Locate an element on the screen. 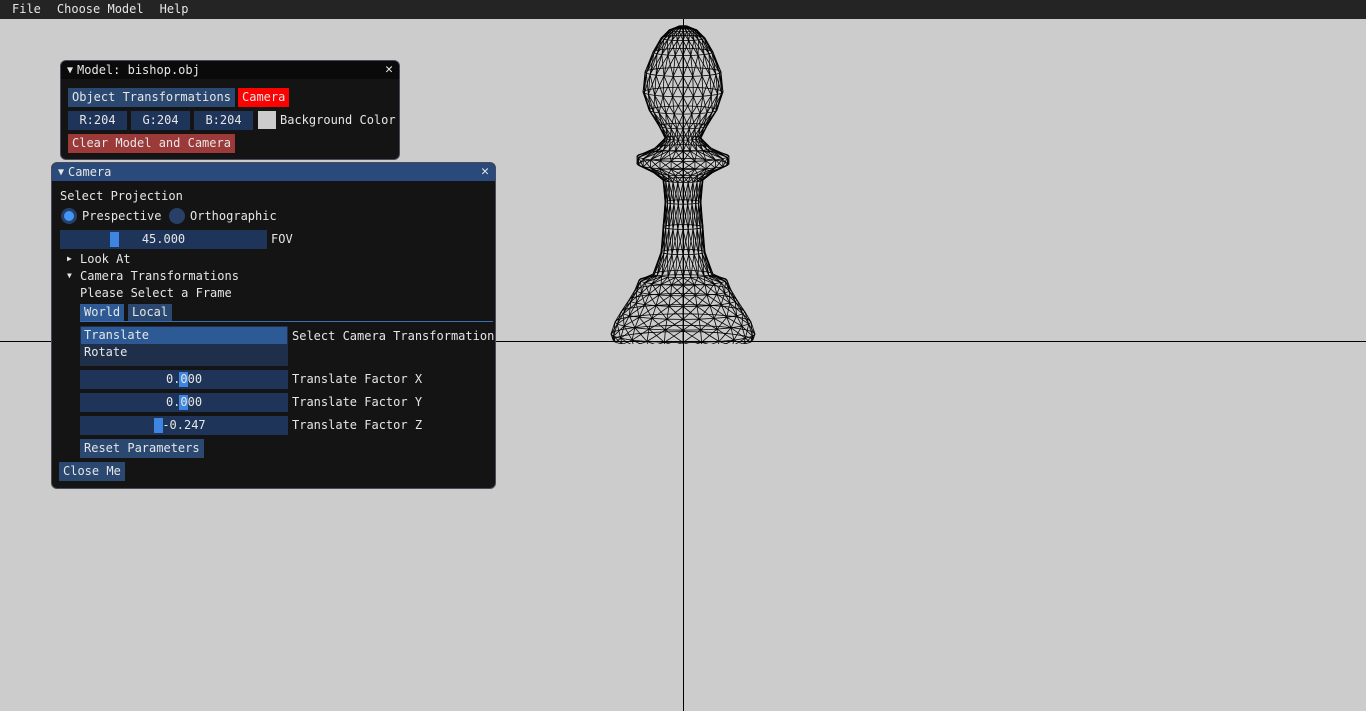 The image size is (1366, 711). model-window-titlebar: ▼ Model: bishop.obj ✕ is located at coordinates (230, 70).